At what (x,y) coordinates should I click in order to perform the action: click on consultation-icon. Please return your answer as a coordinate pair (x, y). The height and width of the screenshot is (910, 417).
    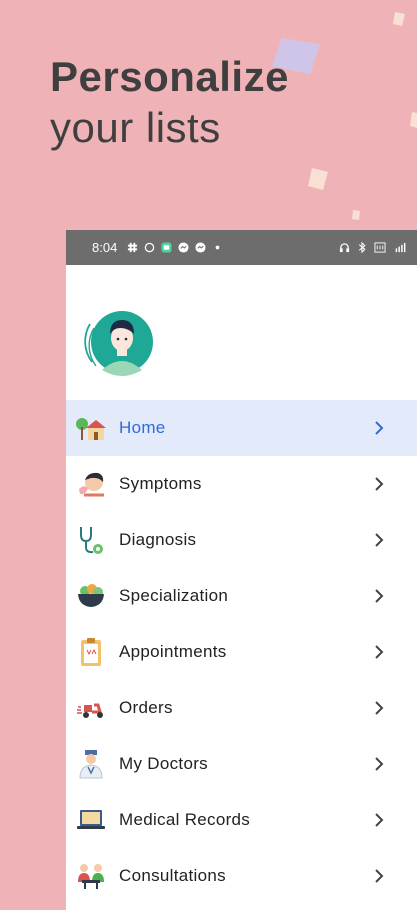
    Looking at the image, I should click on (91, 876).